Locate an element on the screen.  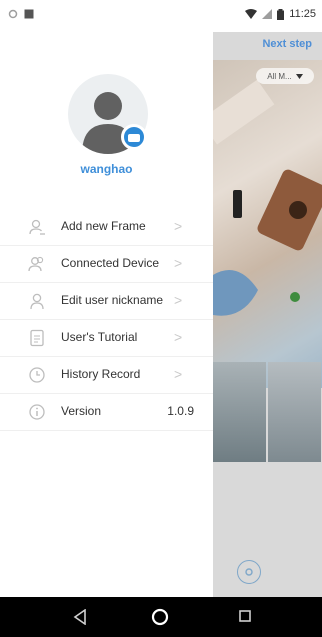
users-icon is located at coordinates (36, 264).